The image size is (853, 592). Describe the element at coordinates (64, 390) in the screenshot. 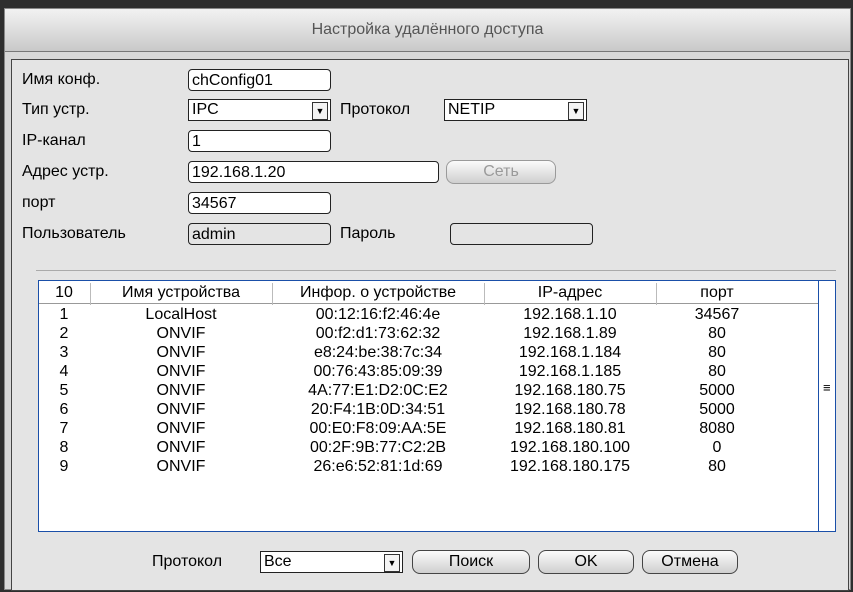

I see `row-index: 5` at that location.